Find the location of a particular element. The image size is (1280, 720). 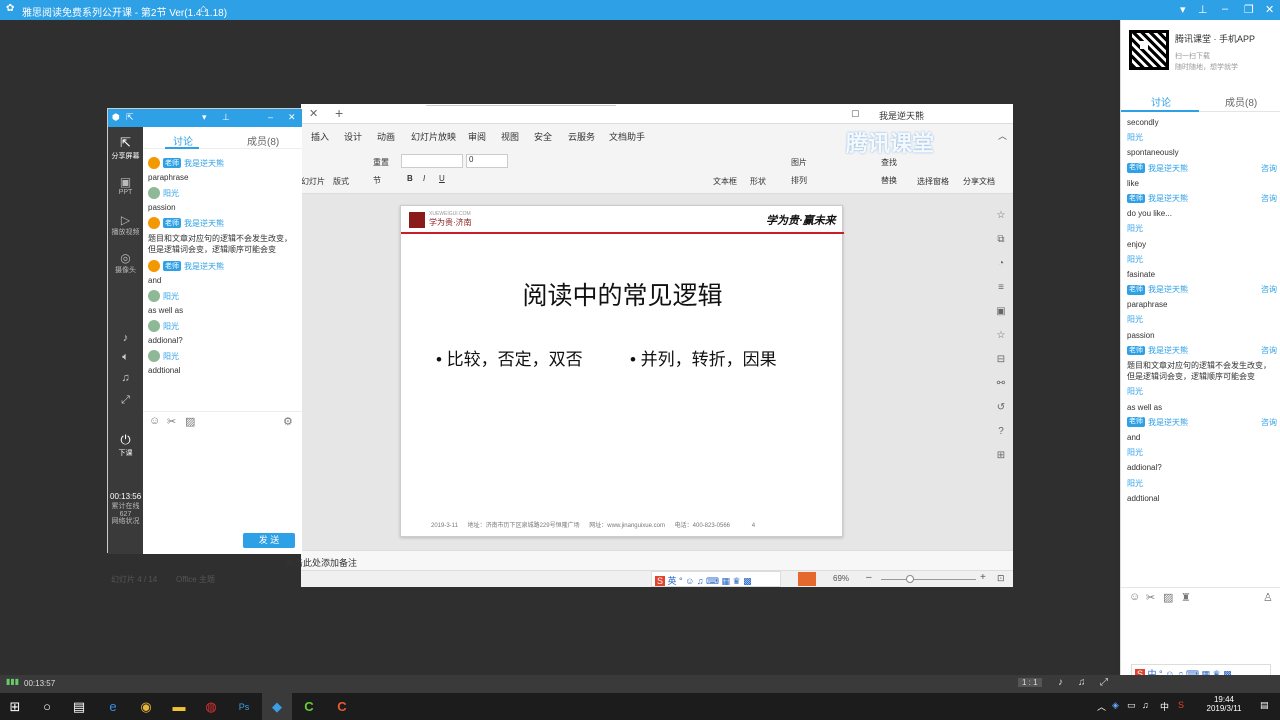

share-icon: ⚯ is located at coordinates (1001, 384).